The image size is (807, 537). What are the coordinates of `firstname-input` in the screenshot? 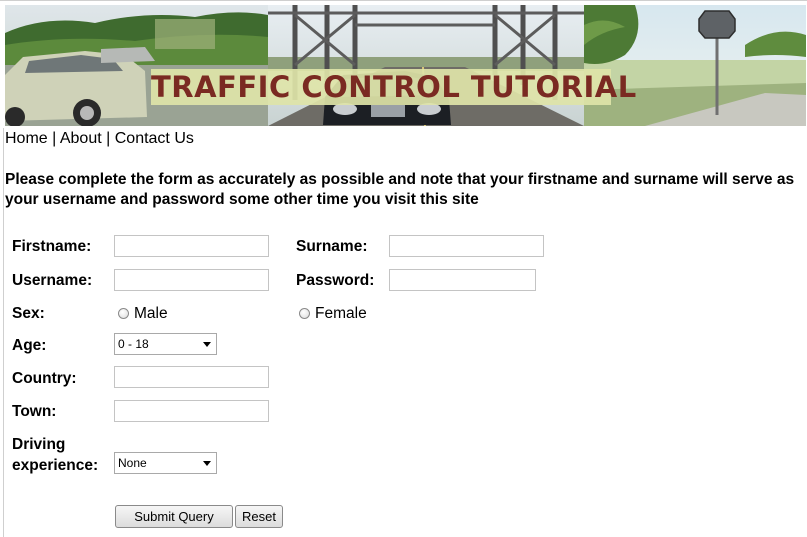 It's located at (191, 246).